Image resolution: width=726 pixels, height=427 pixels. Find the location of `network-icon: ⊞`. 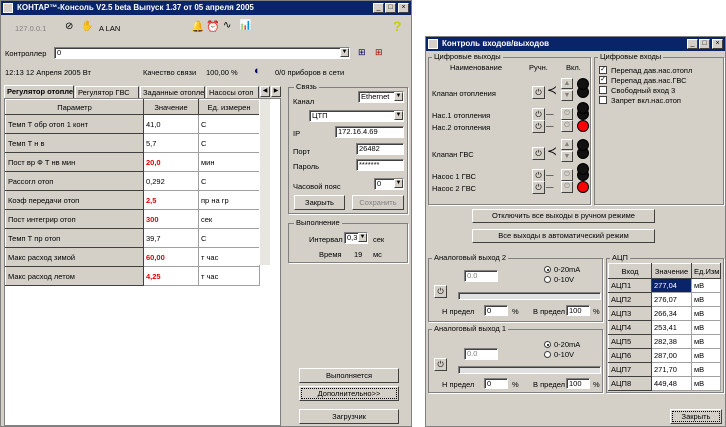

network-icon: ⊞ is located at coordinates (362, 52).